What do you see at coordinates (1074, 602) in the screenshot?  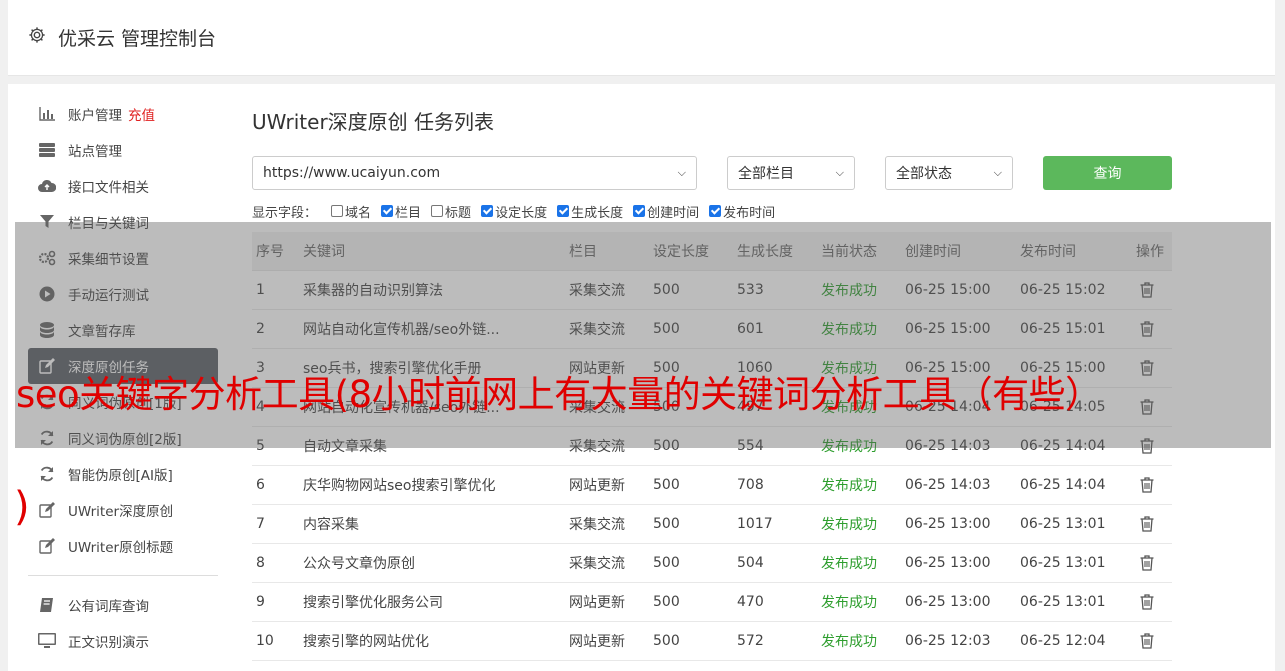 I see `table-cell: 06-25 13:01` at bounding box center [1074, 602].